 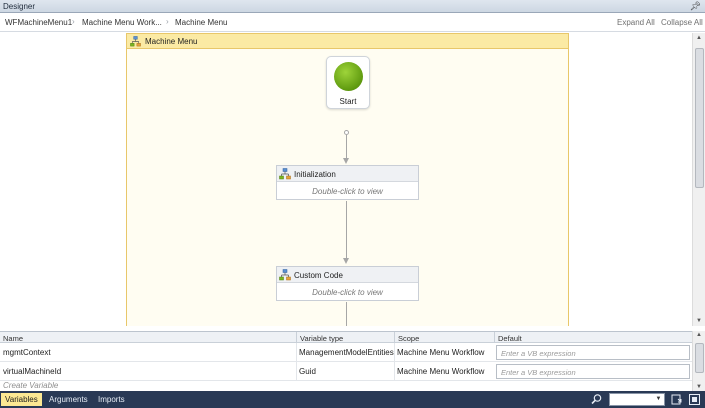 I want to click on start-label: Start, so click(x=348, y=101).